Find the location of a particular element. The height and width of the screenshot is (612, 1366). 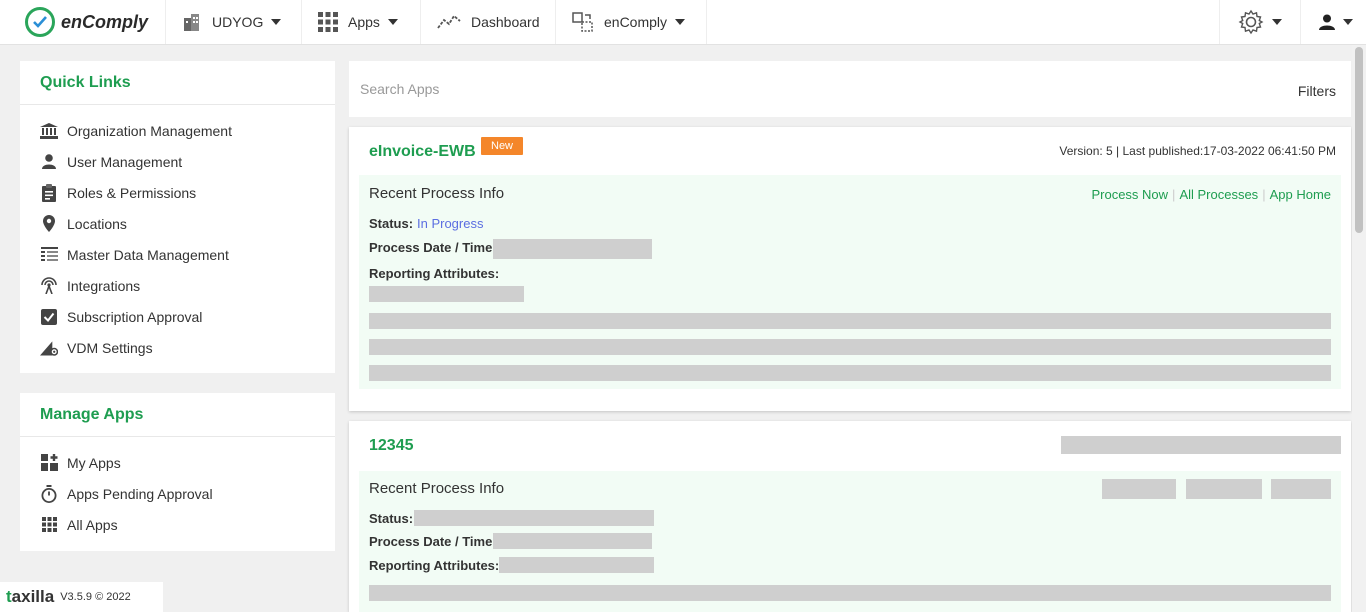

quick-link-label: Integrations is located at coordinates (104, 285).